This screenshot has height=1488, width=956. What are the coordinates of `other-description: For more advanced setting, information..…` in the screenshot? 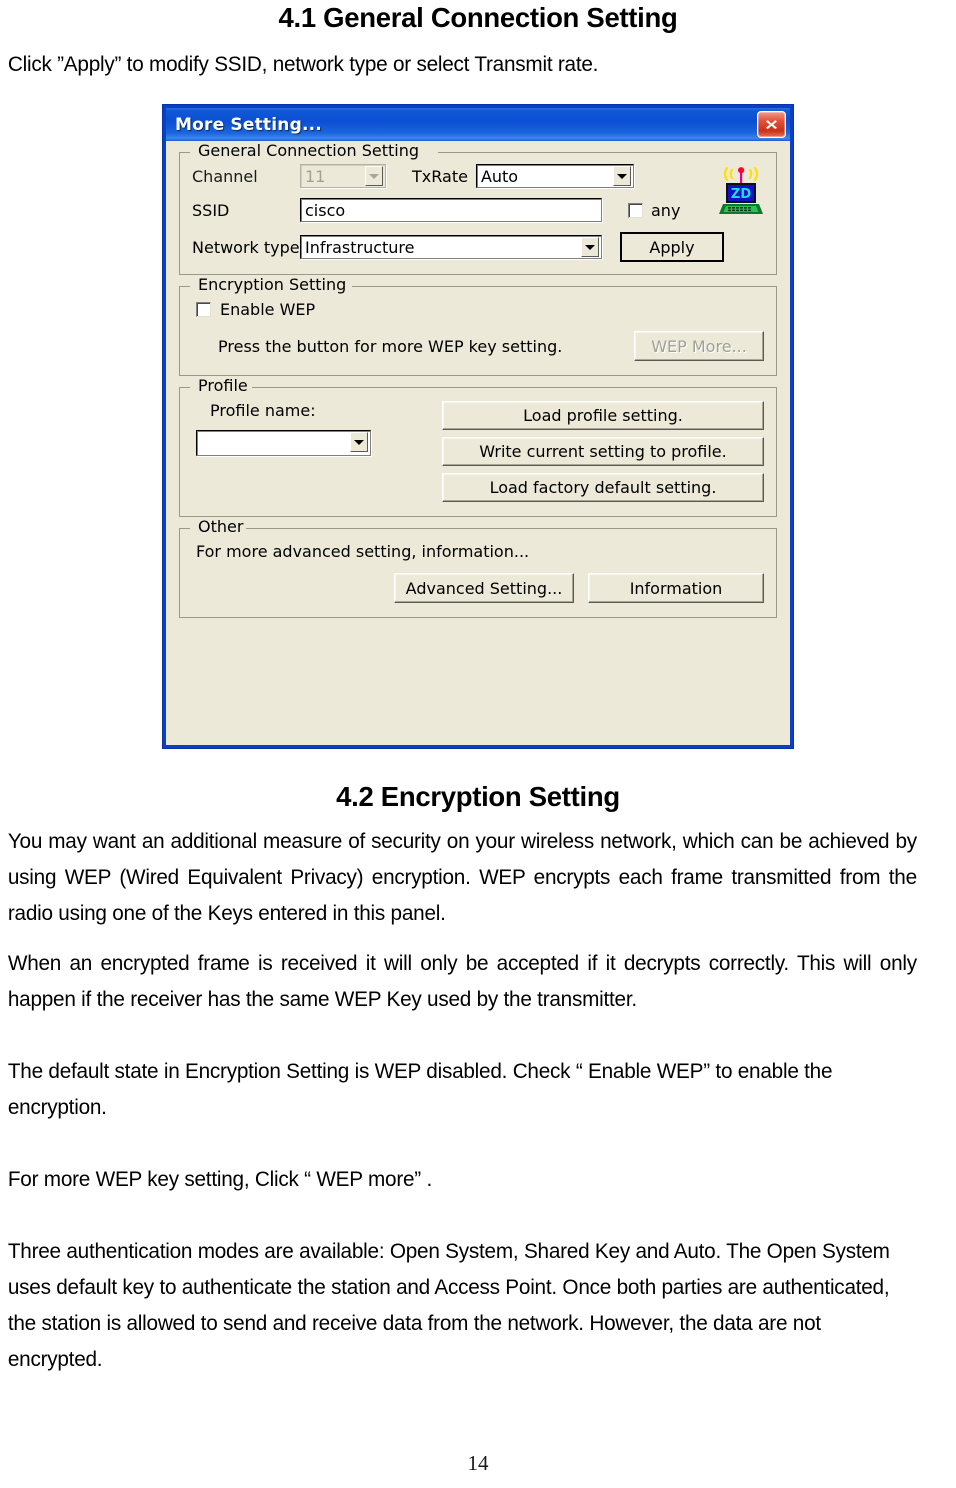 It's located at (363, 551).